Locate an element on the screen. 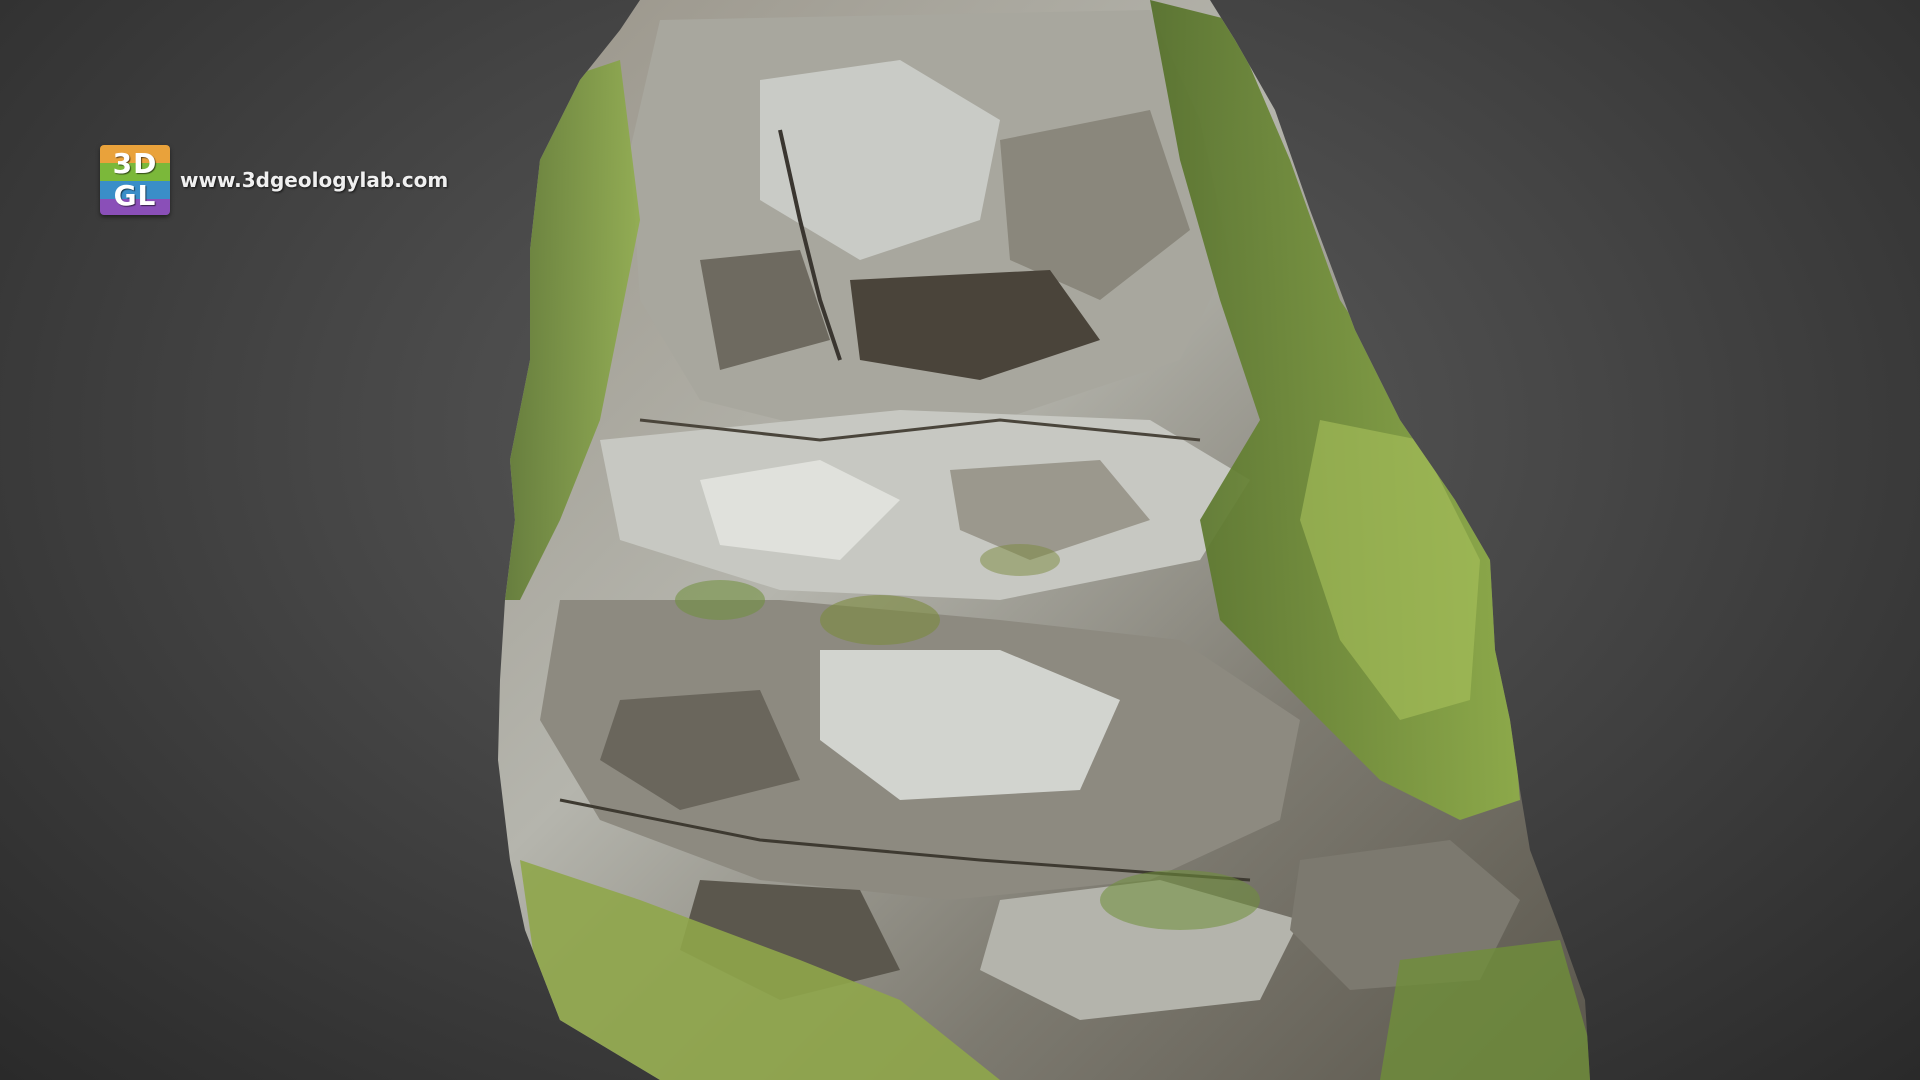  branding: 3D GL www.3dgeologylab.com is located at coordinates (274, 180).